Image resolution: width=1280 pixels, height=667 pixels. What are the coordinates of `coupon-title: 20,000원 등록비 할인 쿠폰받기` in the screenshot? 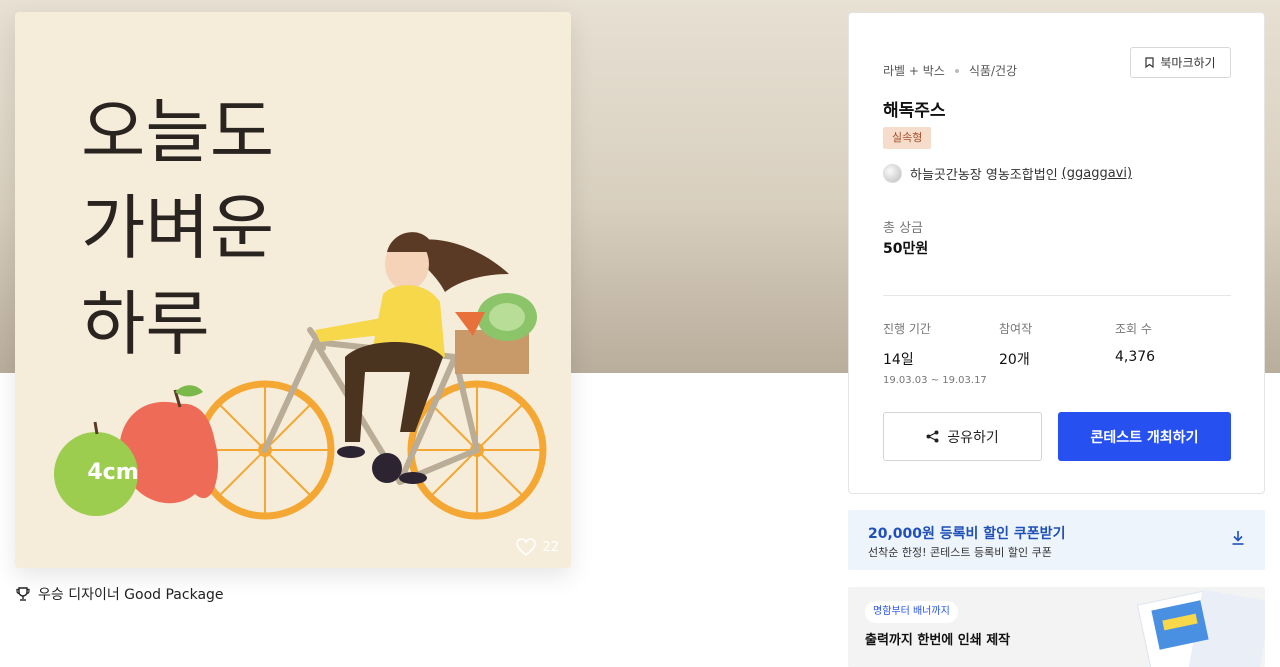 It's located at (967, 534).